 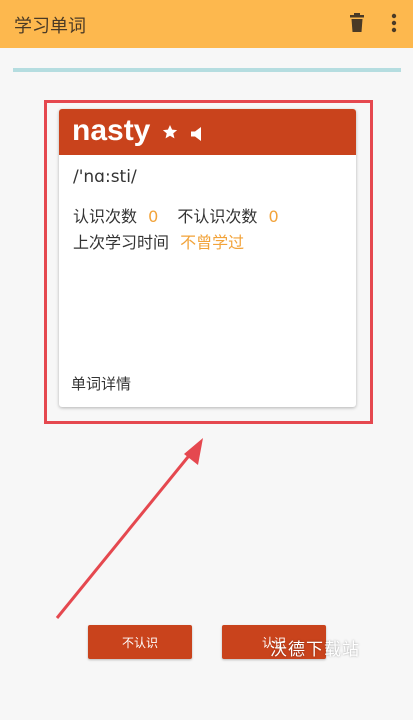 I want to click on unknown-button: 不认识, so click(x=140, y=642).